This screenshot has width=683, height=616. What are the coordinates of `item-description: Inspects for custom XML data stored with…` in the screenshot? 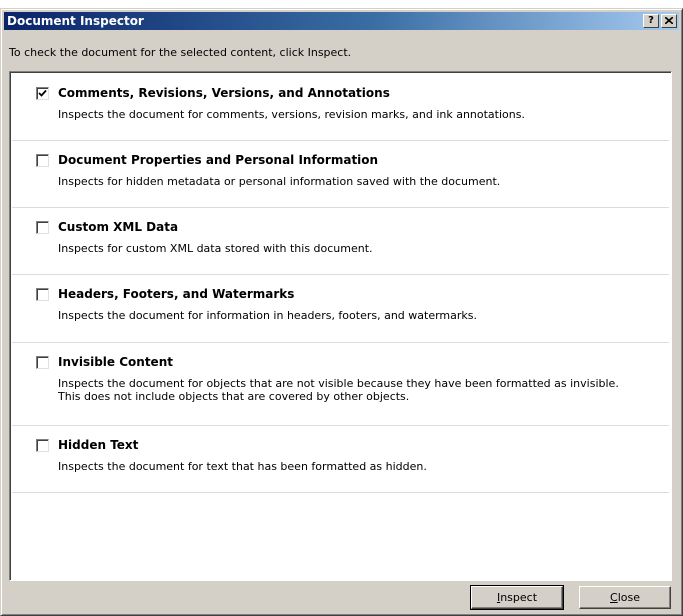 It's located at (215, 248).